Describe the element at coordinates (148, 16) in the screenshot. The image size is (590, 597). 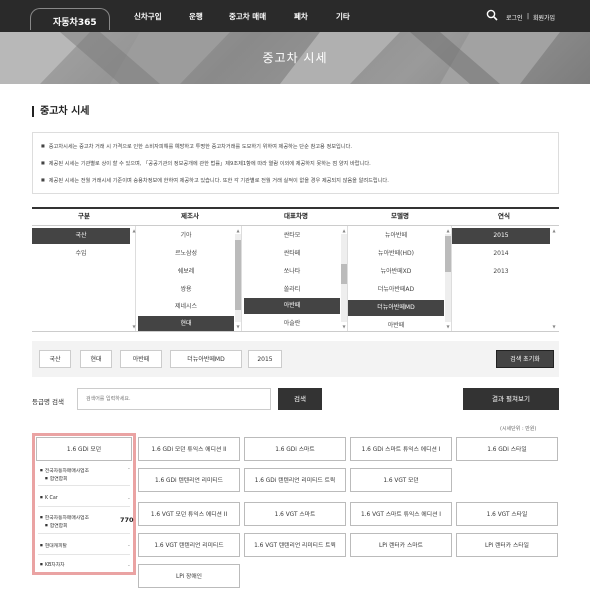
I see `nav-new-car: 신차구입` at that location.